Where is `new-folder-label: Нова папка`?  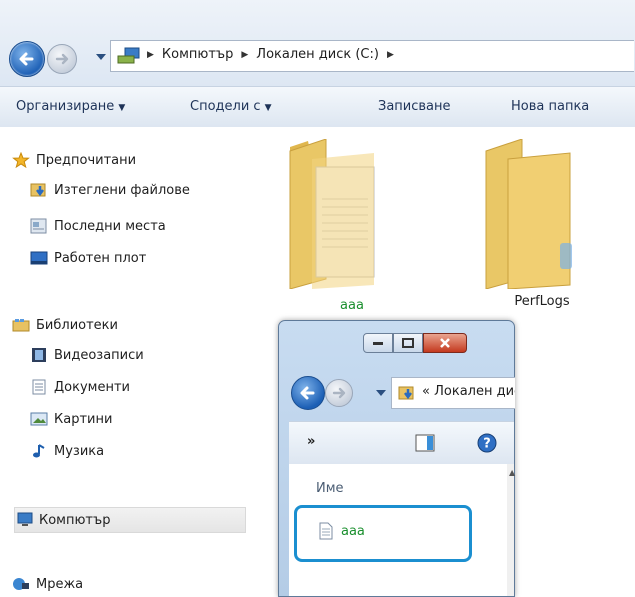
new-folder-label: Нова папка is located at coordinates (550, 106).